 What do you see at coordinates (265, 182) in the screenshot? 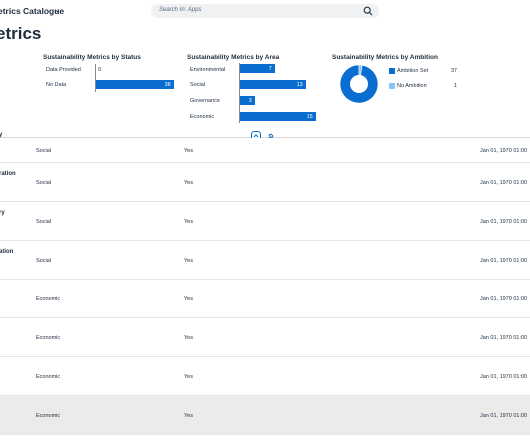
I see `table-row: ration Social Yes Jan 01, 1970 01:00` at bounding box center [265, 182].